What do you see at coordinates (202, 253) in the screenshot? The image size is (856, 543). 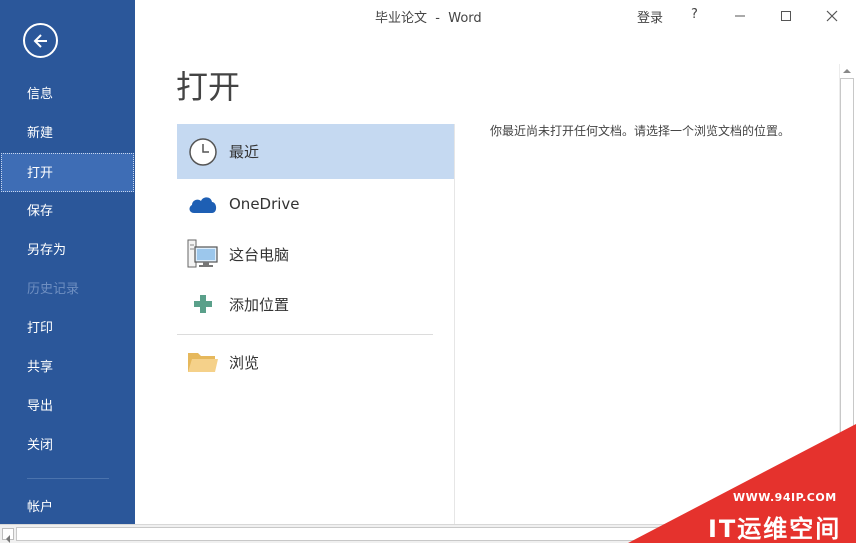 I see `computer-icon` at bounding box center [202, 253].